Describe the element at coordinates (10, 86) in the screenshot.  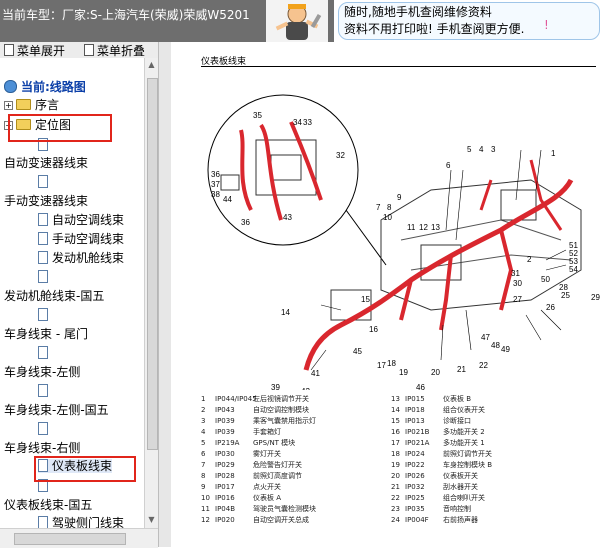
I see `globe-icon` at that location.